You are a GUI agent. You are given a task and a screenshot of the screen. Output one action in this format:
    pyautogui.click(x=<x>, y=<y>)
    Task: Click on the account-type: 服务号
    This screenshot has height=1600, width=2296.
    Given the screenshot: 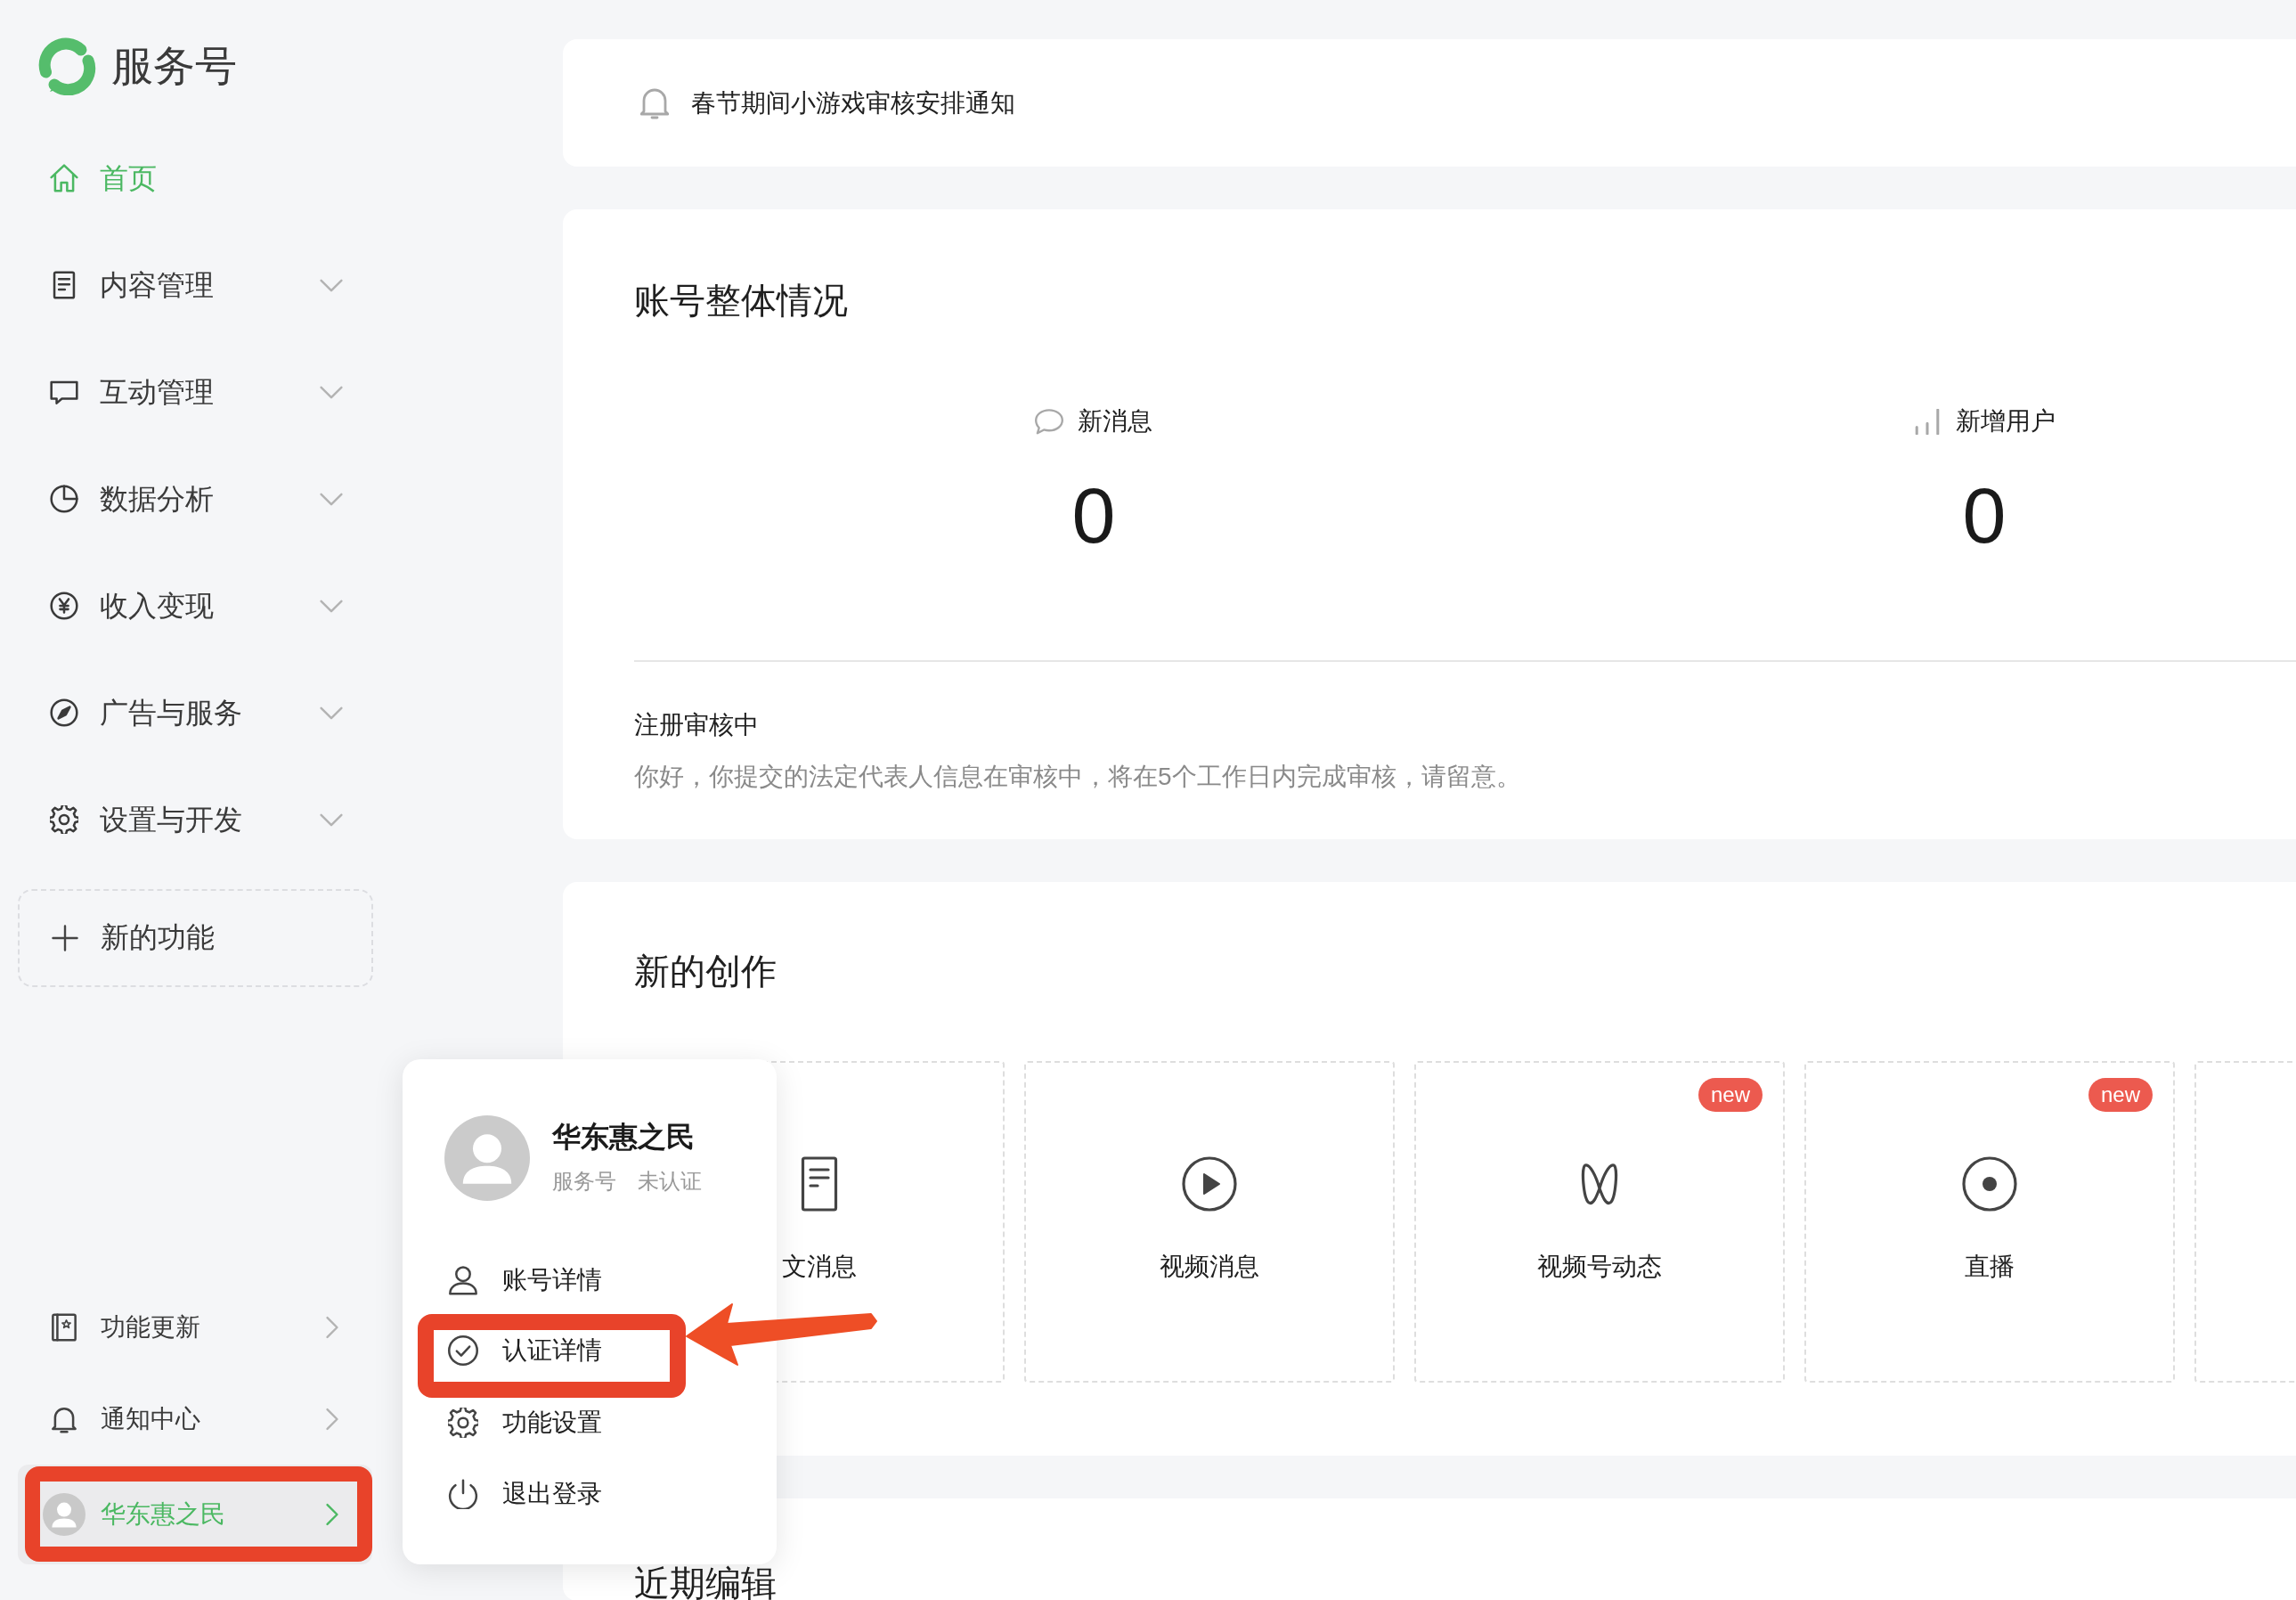 What is the action you would take?
    pyautogui.click(x=584, y=1182)
    